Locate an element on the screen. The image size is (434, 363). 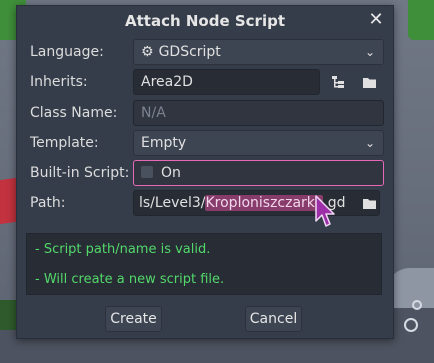
builtin-script-checkbox: On is located at coordinates (258, 173).